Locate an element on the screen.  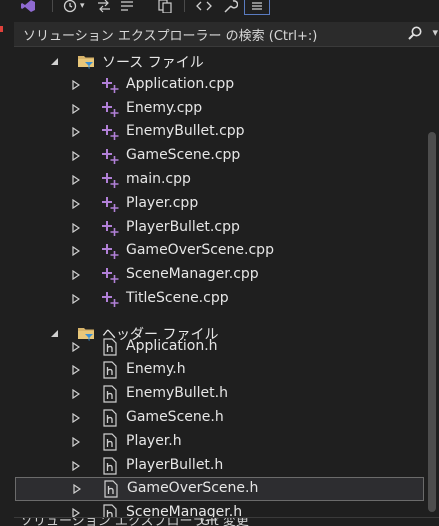
file-label: PlayerBullet.h is located at coordinates (175, 465).